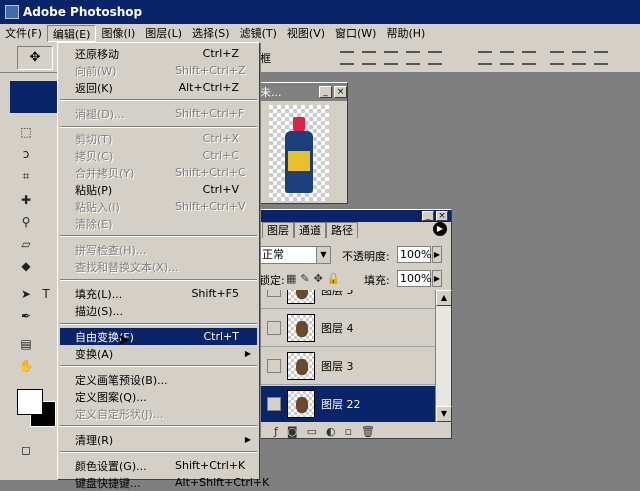 Image resolution: width=640 pixels, height=491 pixels. Describe the element at coordinates (23, 33) in the screenshot. I see `menu-file: 文件(F)` at that location.